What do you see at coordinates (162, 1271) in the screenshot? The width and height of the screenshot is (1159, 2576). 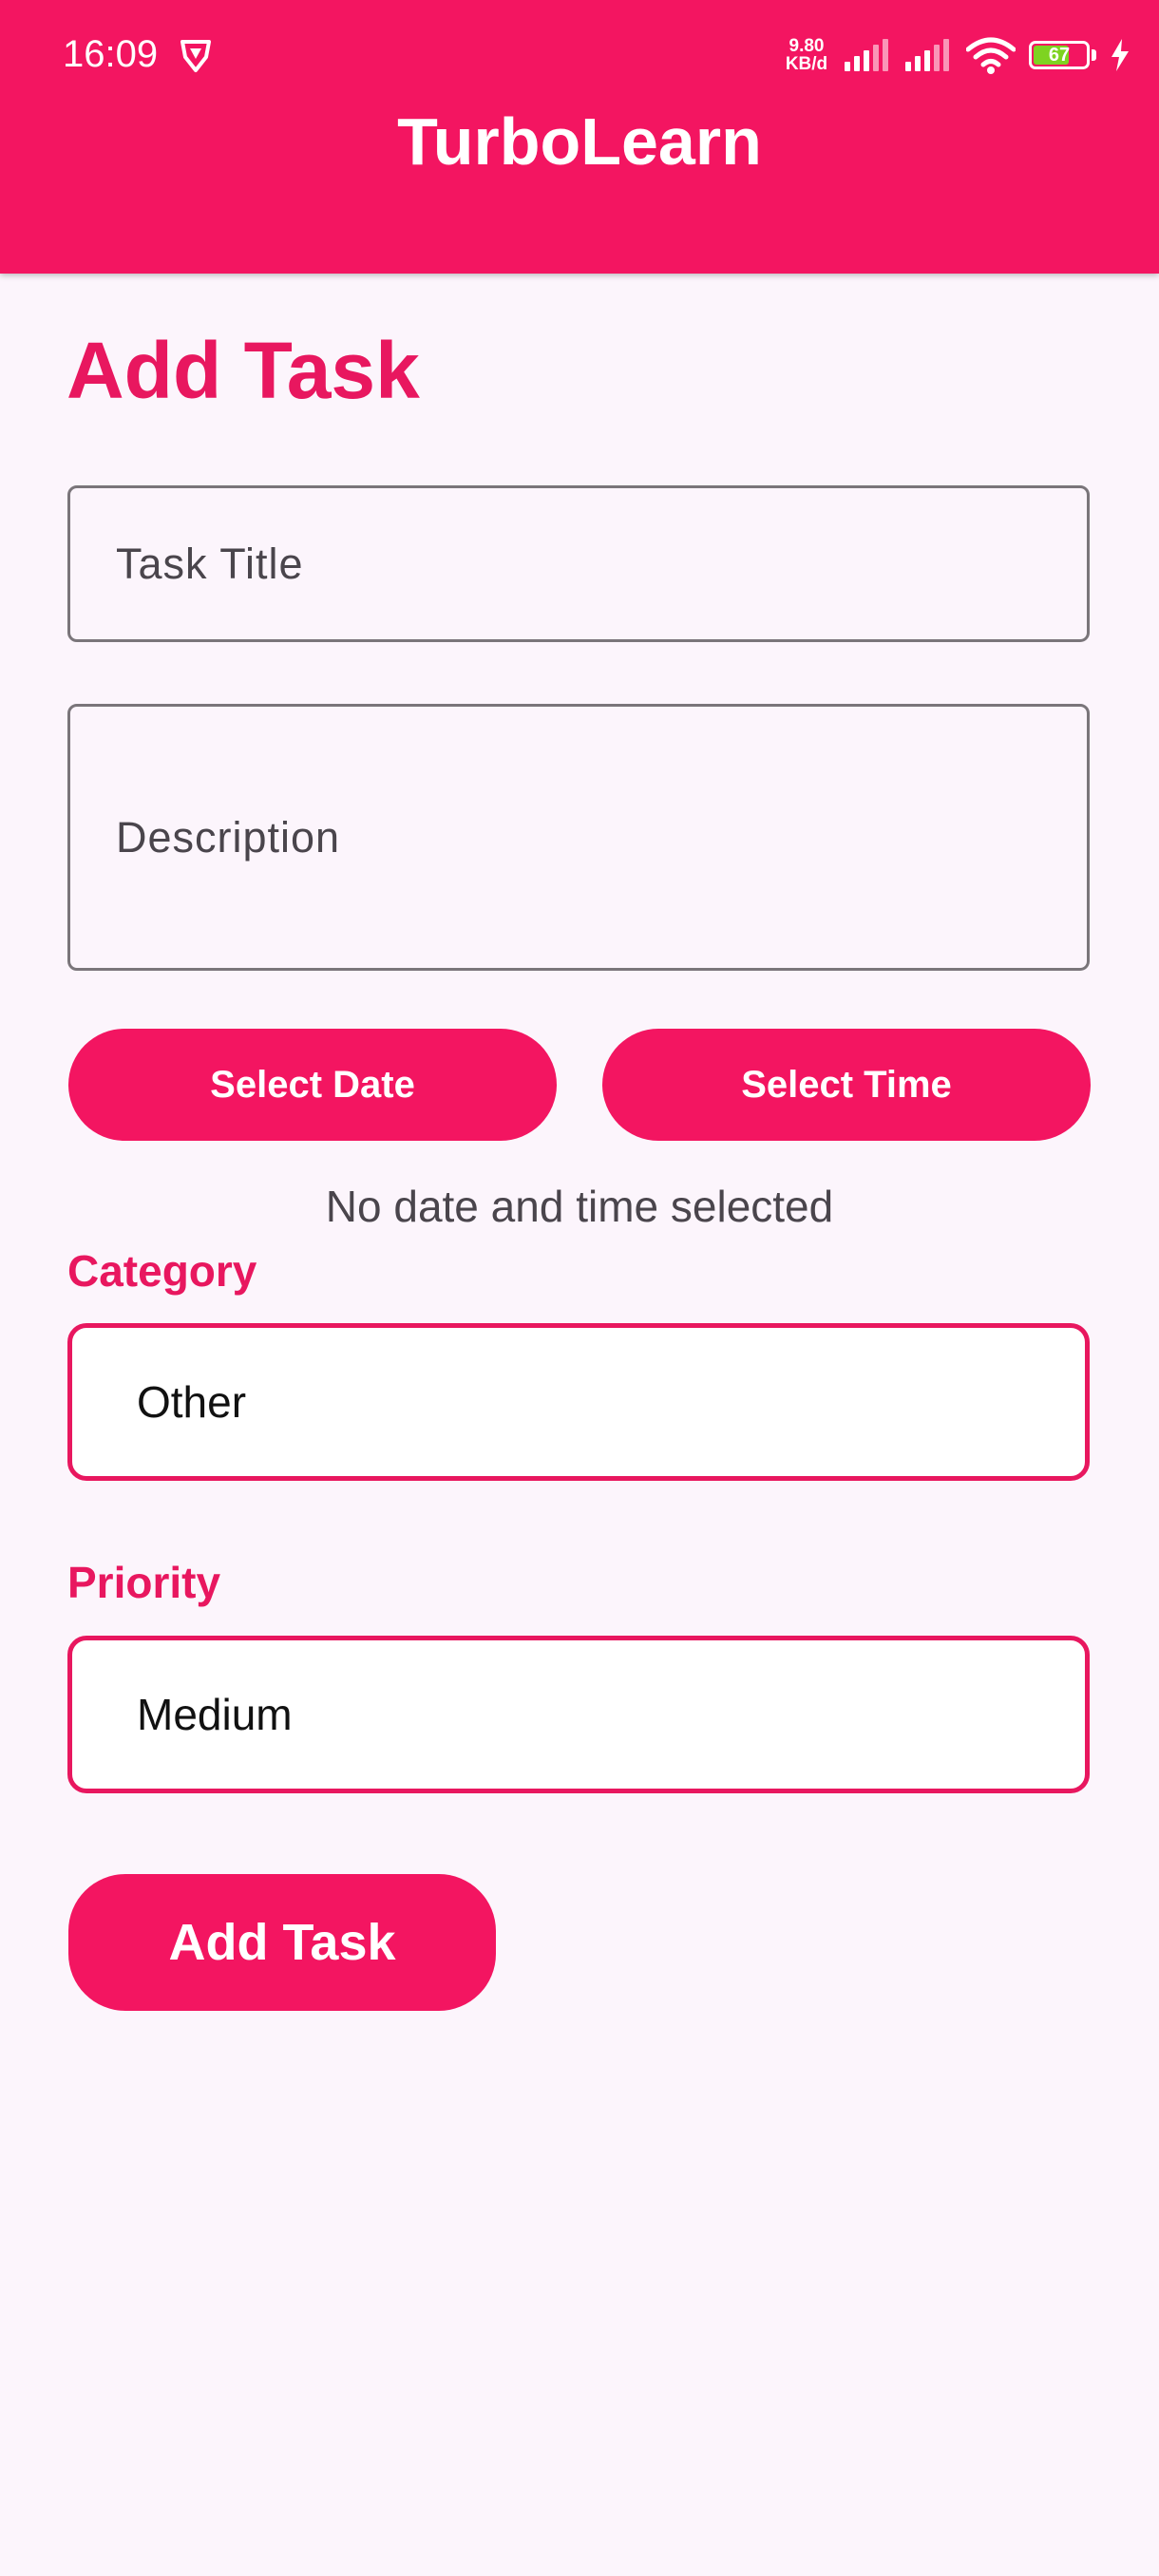 I see `category-label: Category` at bounding box center [162, 1271].